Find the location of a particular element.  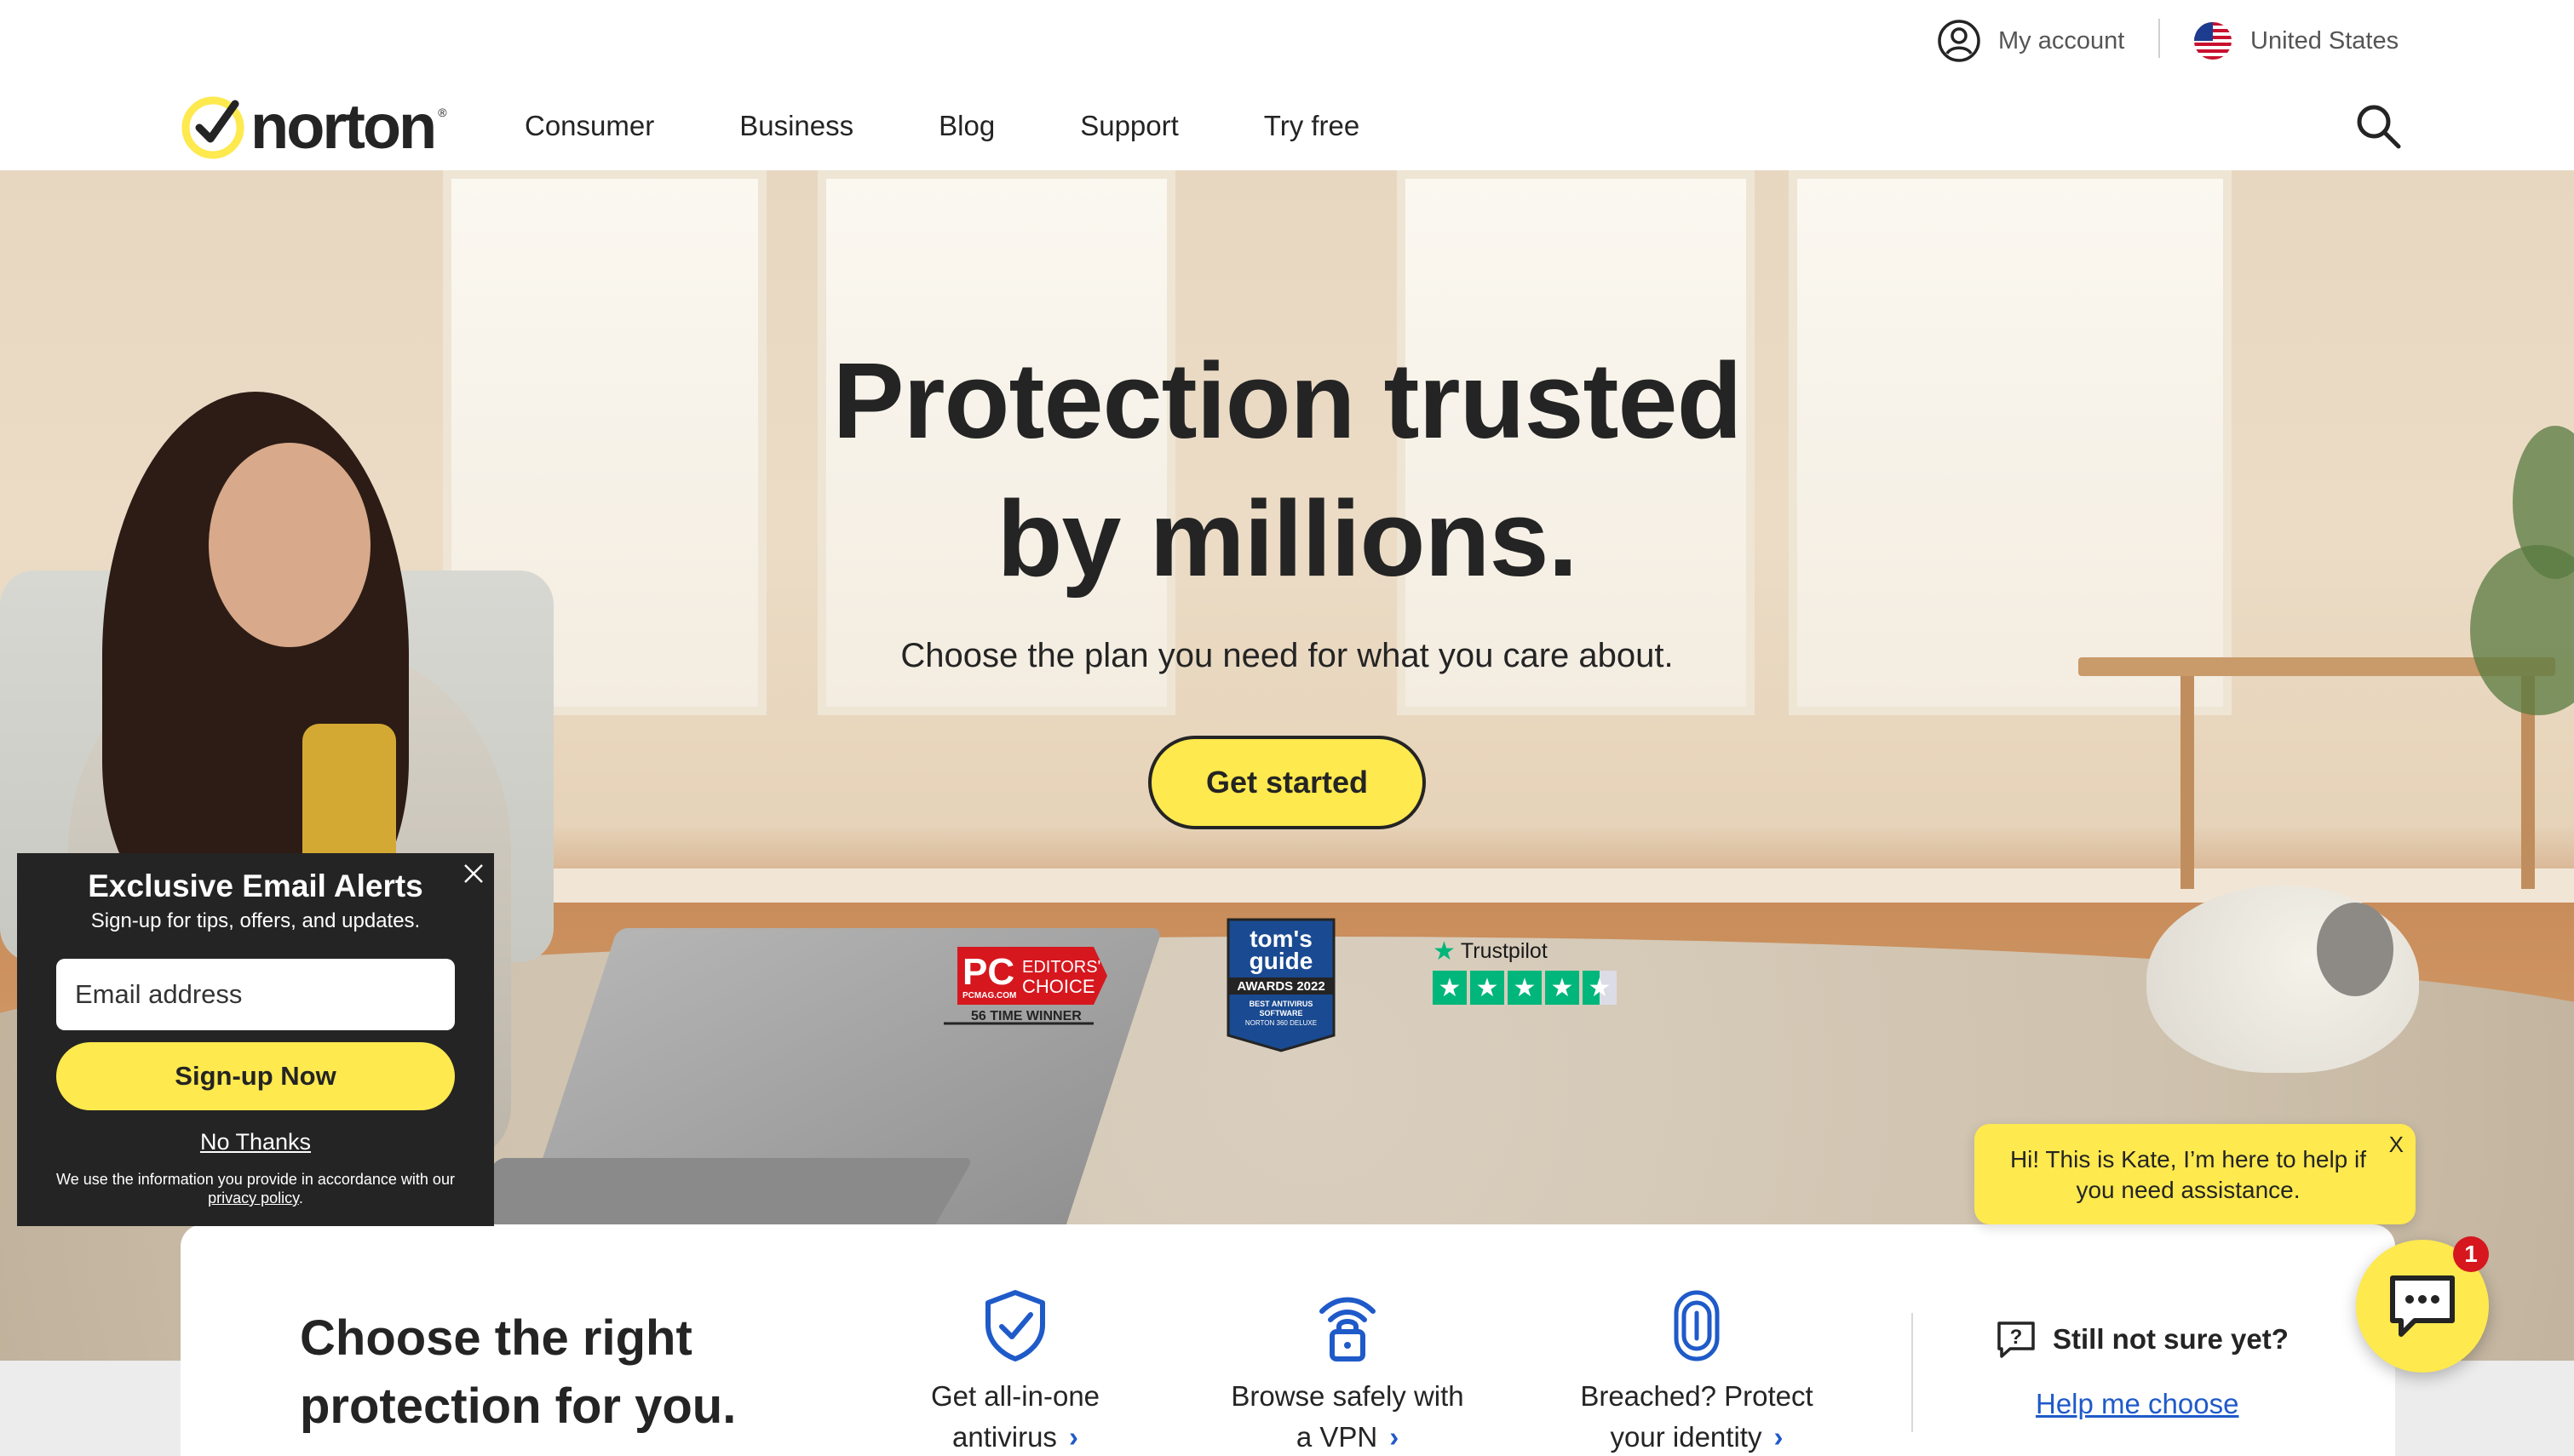

choose-title: Choose the right protection for you. is located at coordinates (518, 1372).